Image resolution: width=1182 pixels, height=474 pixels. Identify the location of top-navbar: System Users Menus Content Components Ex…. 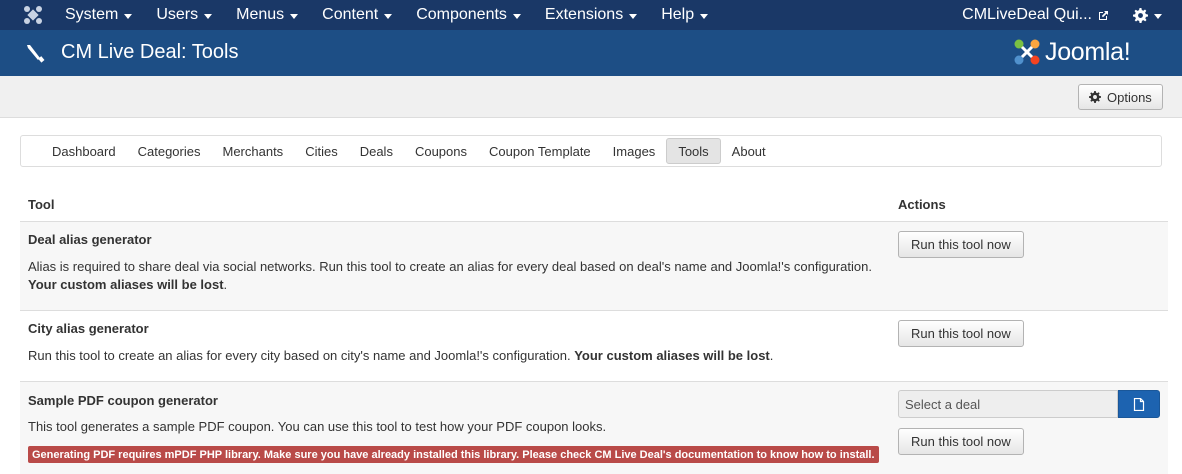
(591, 15).